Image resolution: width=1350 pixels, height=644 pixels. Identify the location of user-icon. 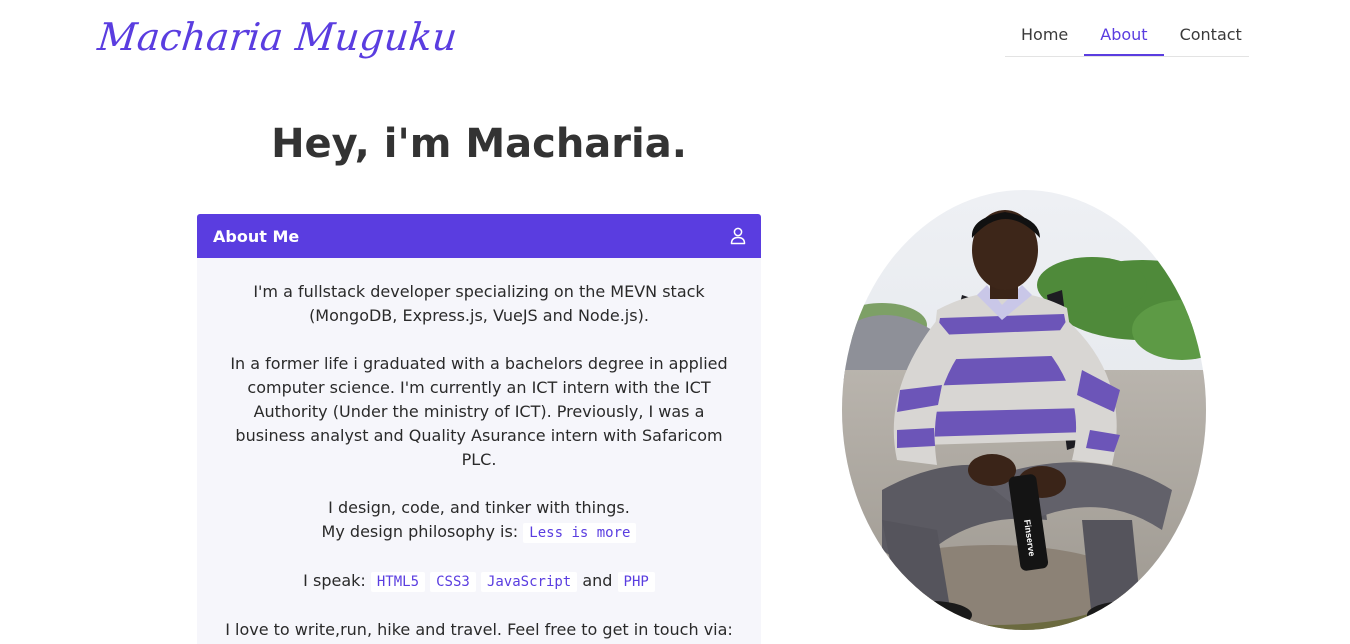
(738, 236).